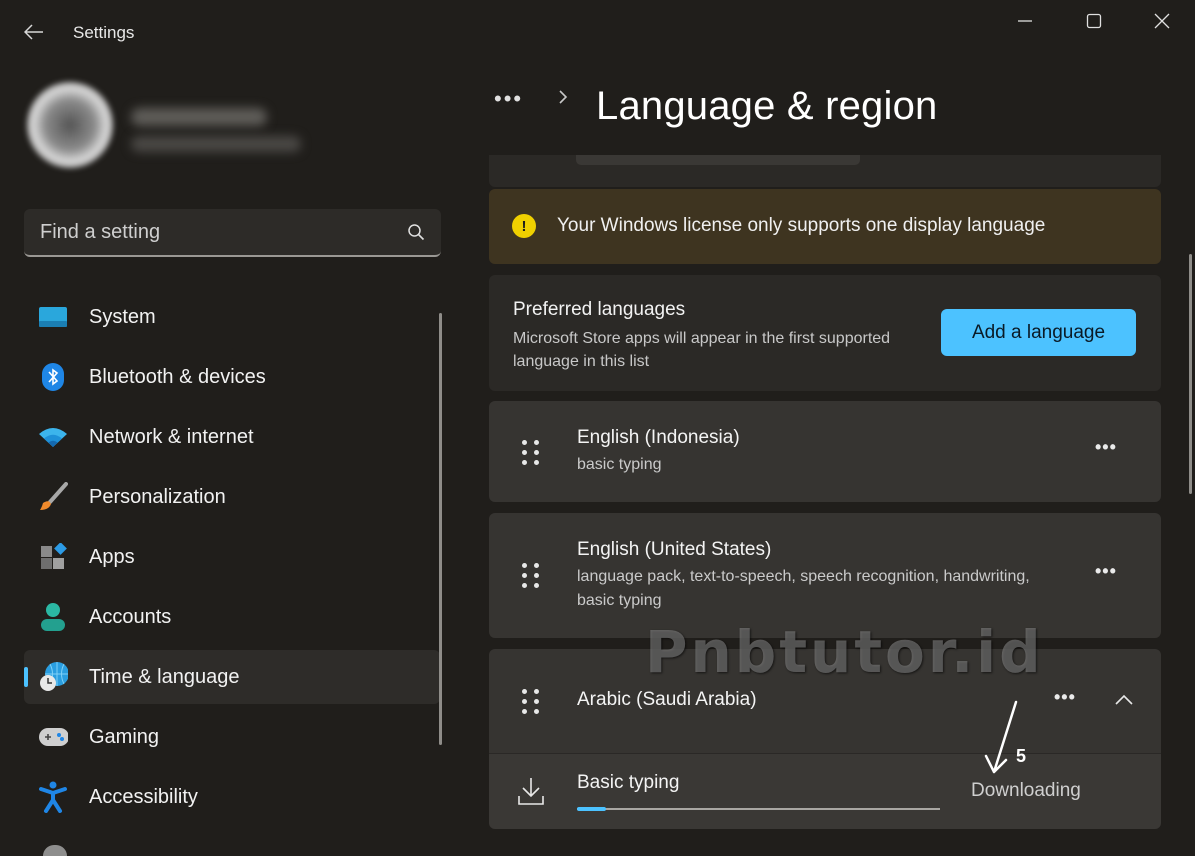 Image resolution: width=1195 pixels, height=856 pixels. I want to click on accessibility-icon, so click(53, 797).